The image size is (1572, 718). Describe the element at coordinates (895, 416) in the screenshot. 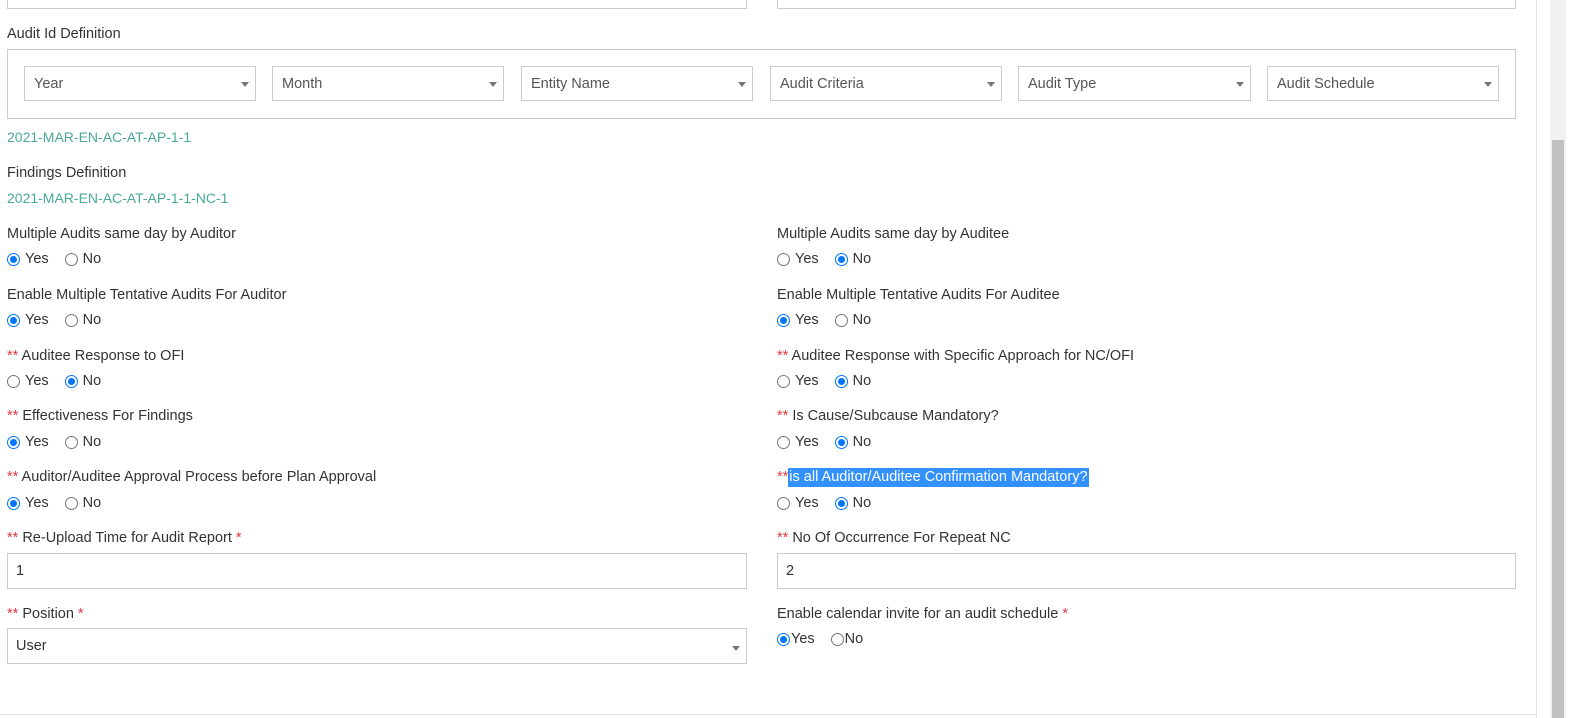

I see `cause-mandatory-label-text: Is Cause/Subcause Mandatory?` at that location.